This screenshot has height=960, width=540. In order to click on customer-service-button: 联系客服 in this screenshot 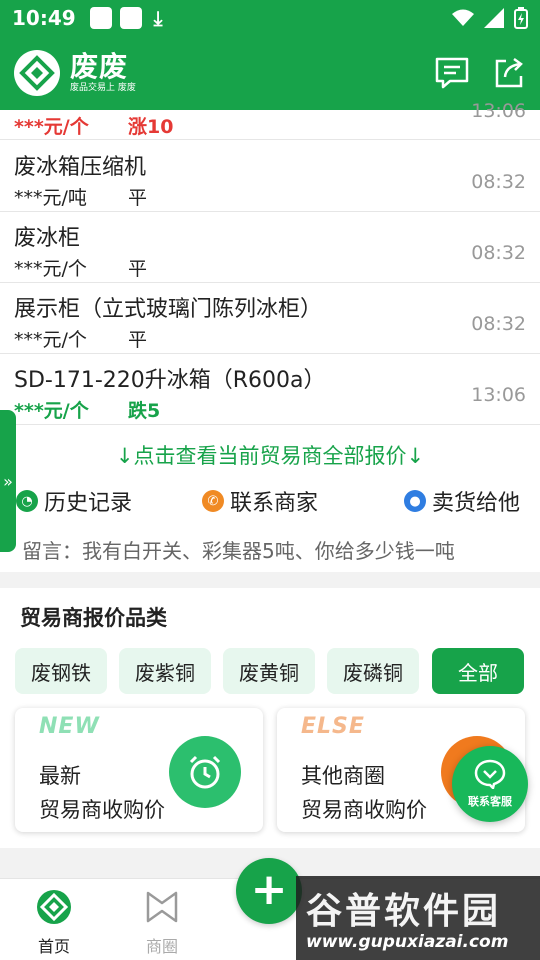, I will do `click(490, 784)`.